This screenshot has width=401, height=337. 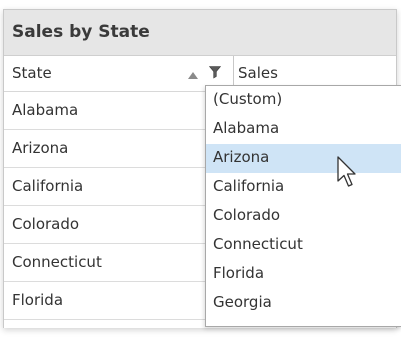 What do you see at coordinates (258, 244) in the screenshot?
I see `option-label: Connecticut` at bounding box center [258, 244].